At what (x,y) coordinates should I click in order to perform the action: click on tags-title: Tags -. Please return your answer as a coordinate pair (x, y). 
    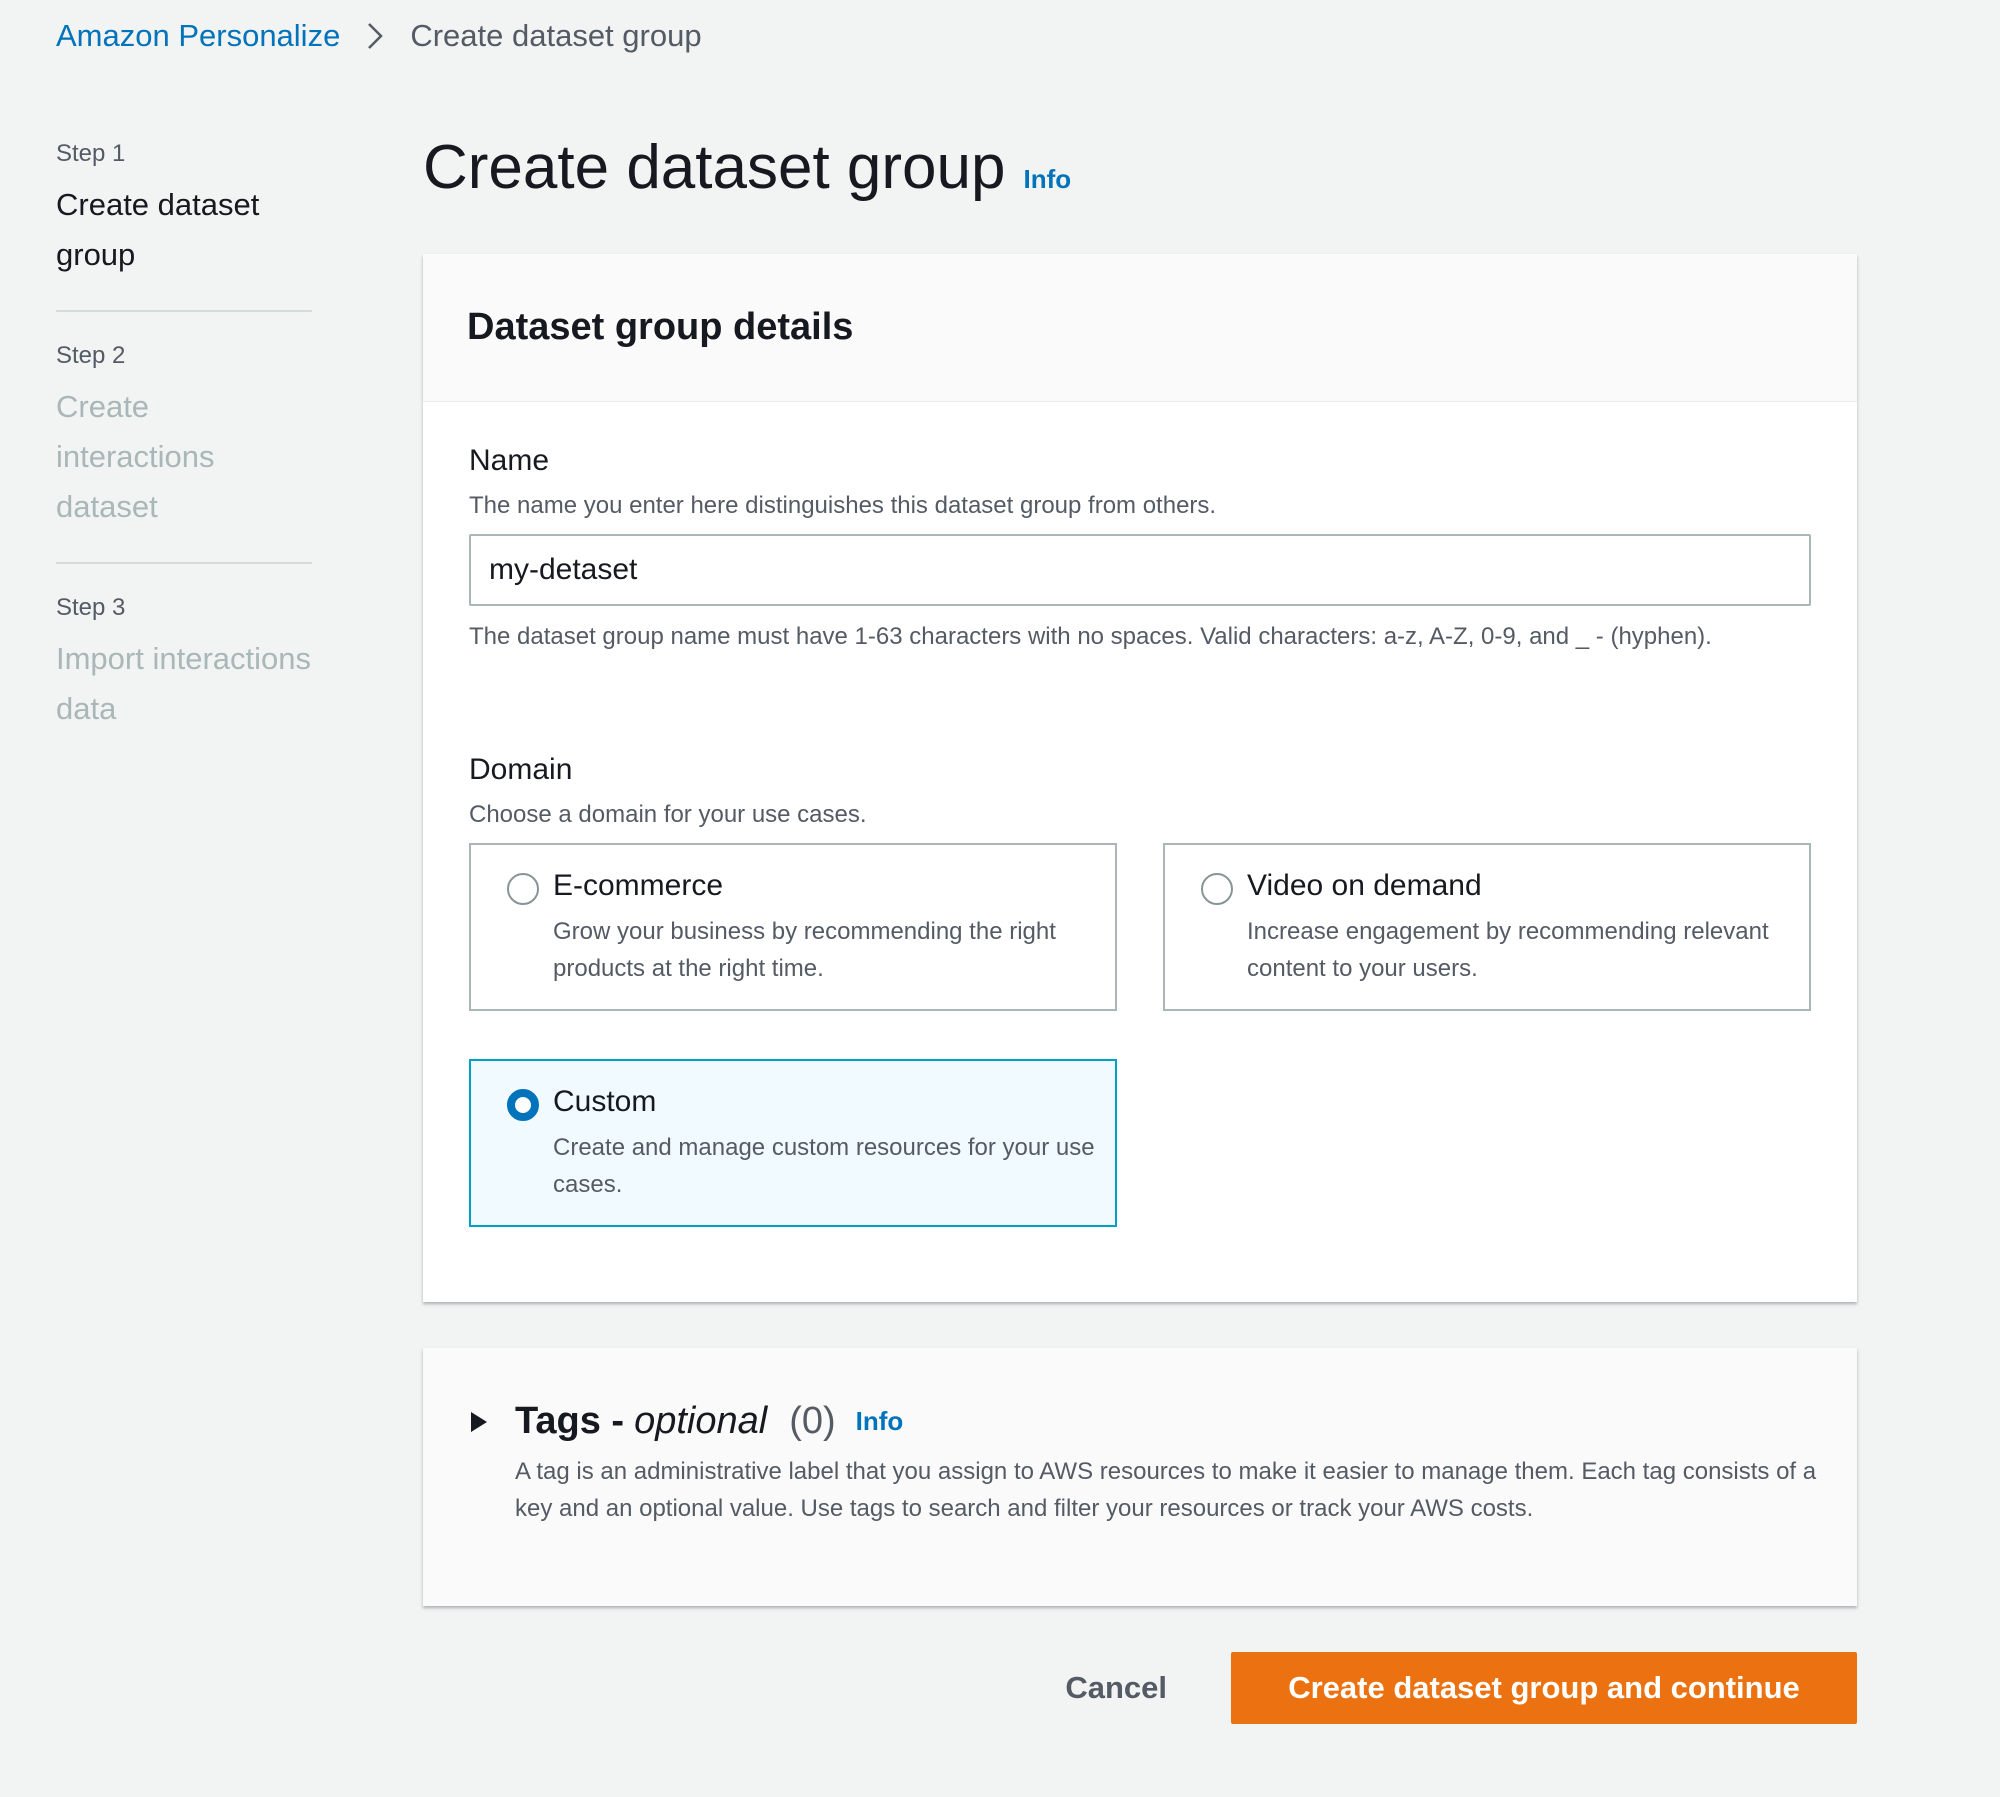
    Looking at the image, I should click on (570, 1421).